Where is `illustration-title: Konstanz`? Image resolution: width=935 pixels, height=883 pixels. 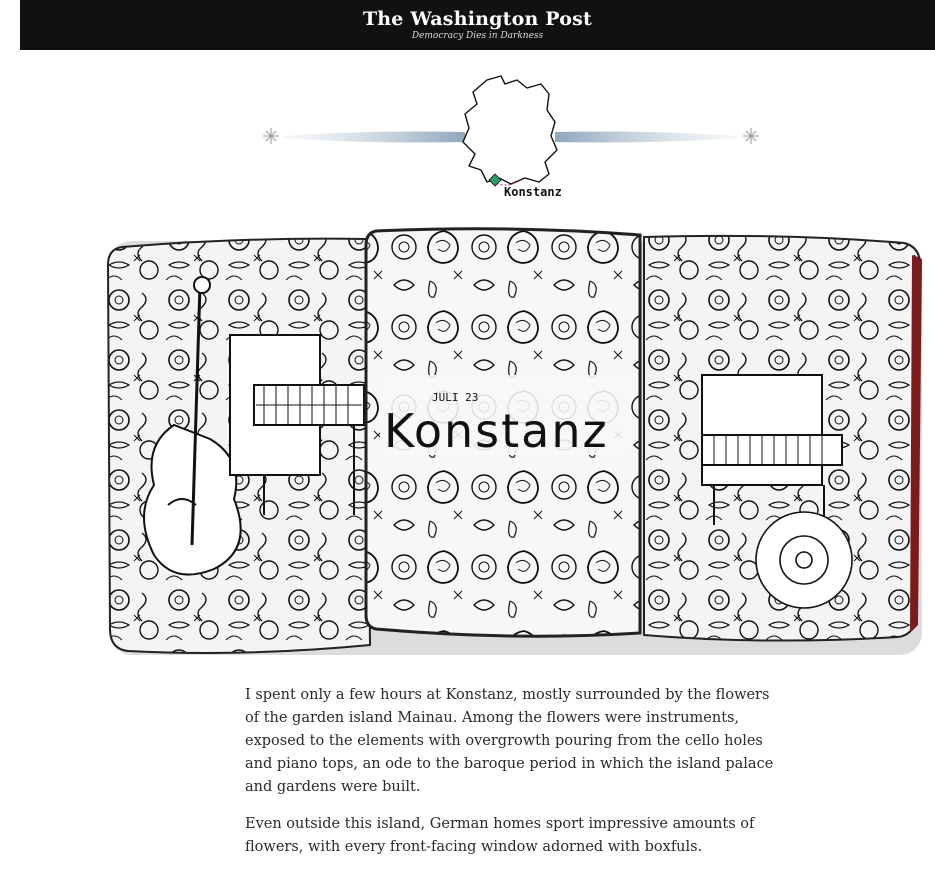
illustration-title: Konstanz is located at coordinates (496, 431).